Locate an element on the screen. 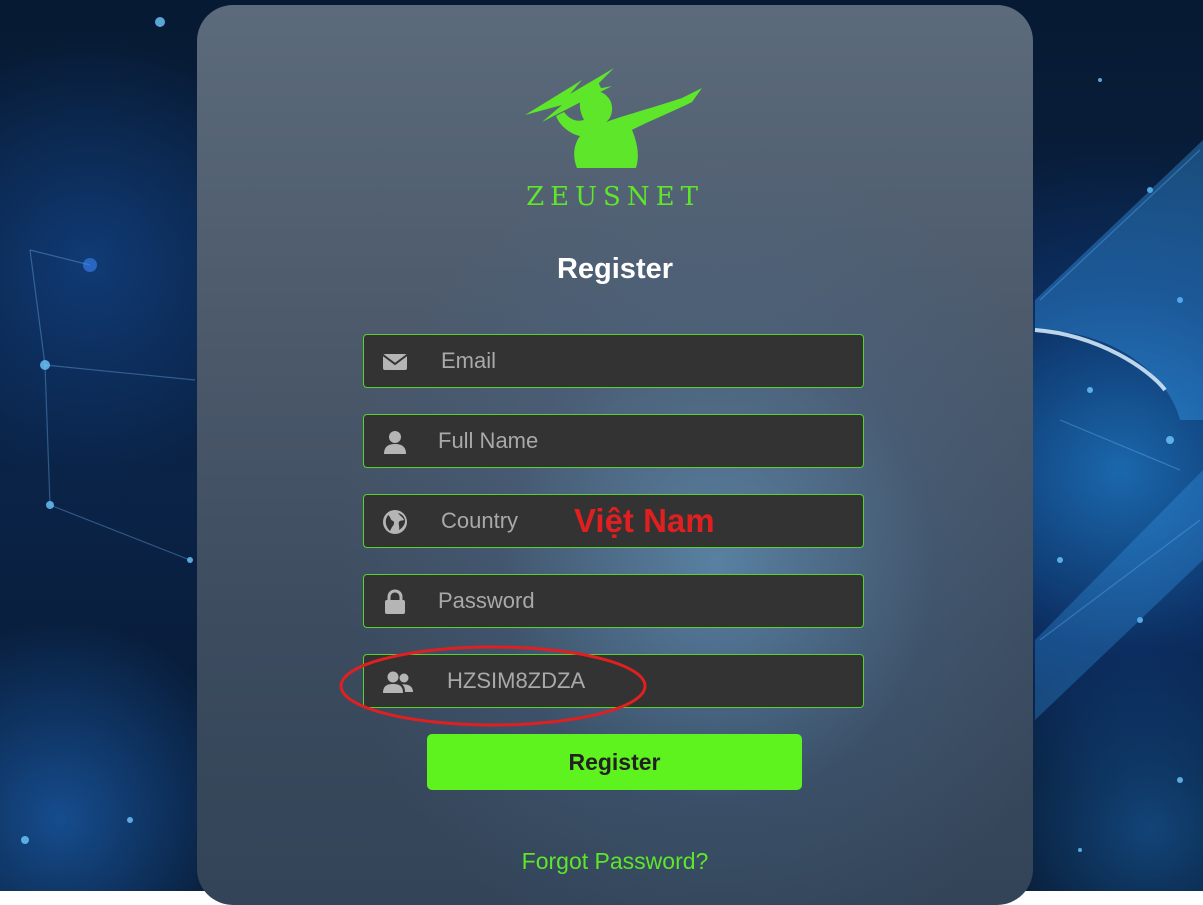 This screenshot has width=1203, height=905. forgot-password-link: Forgot Password? is located at coordinates (615, 861).